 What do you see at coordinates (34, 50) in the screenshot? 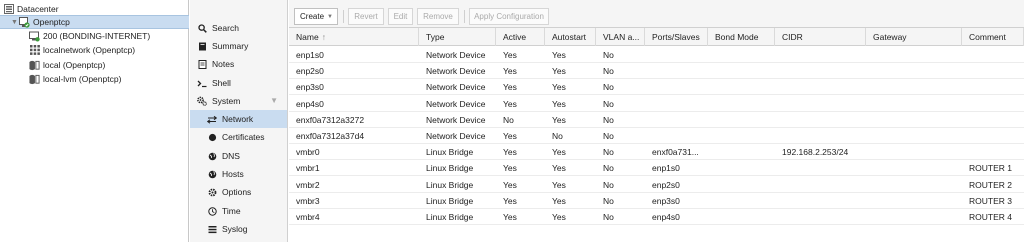
I see `sdn-grid-icon` at bounding box center [34, 50].